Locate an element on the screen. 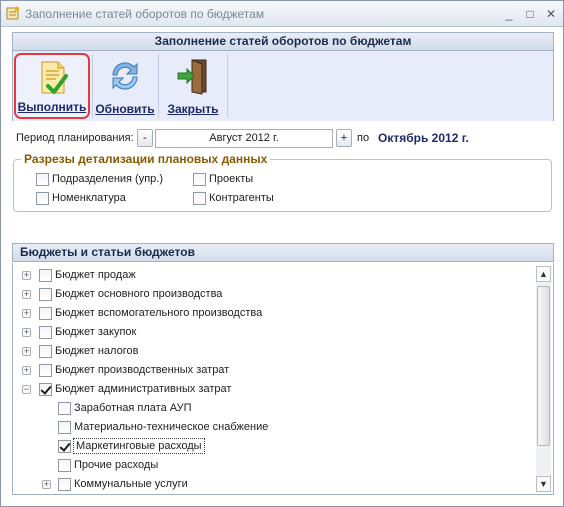 The height and width of the screenshot is (507, 564). close-button: Закрыть is located at coordinates (193, 86).